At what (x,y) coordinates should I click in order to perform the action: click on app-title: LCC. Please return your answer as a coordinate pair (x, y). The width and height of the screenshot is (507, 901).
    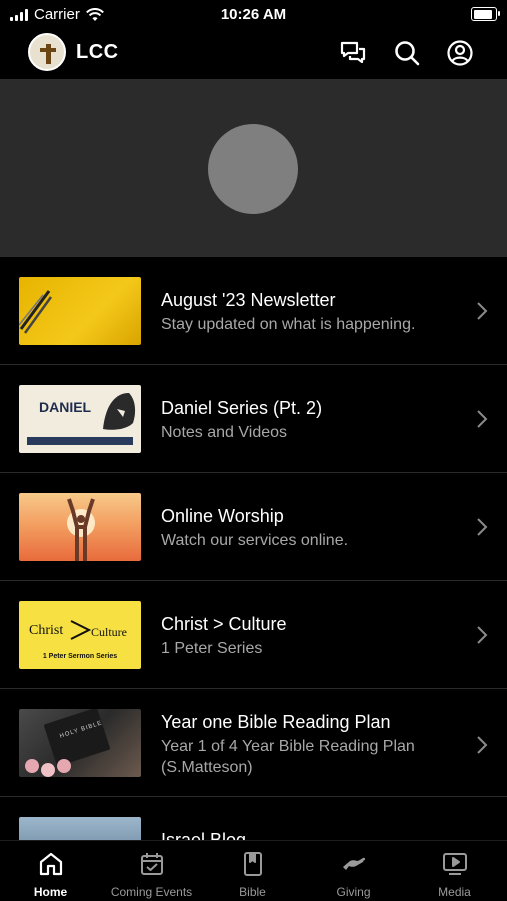
    Looking at the image, I should click on (97, 52).